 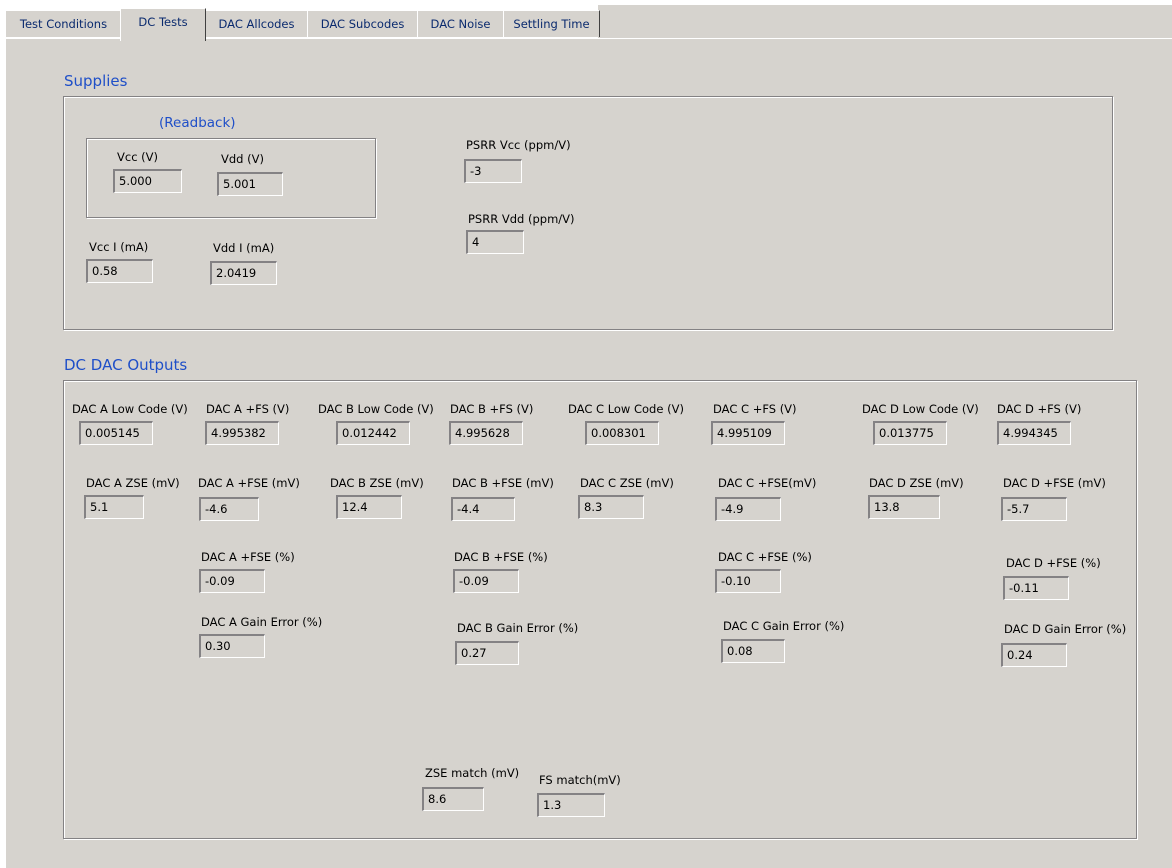 What do you see at coordinates (249, 483) in the screenshot?
I see `dac-a-fse-mv-label: DAC A +FSE (mV)` at bounding box center [249, 483].